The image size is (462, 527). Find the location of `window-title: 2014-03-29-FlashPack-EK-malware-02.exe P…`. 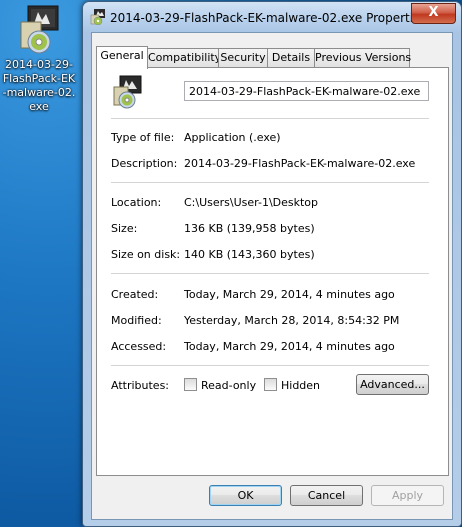

window-title: 2014-03-29-FlashPack-EK-malware-02.exe P… is located at coordinates (268, 18).